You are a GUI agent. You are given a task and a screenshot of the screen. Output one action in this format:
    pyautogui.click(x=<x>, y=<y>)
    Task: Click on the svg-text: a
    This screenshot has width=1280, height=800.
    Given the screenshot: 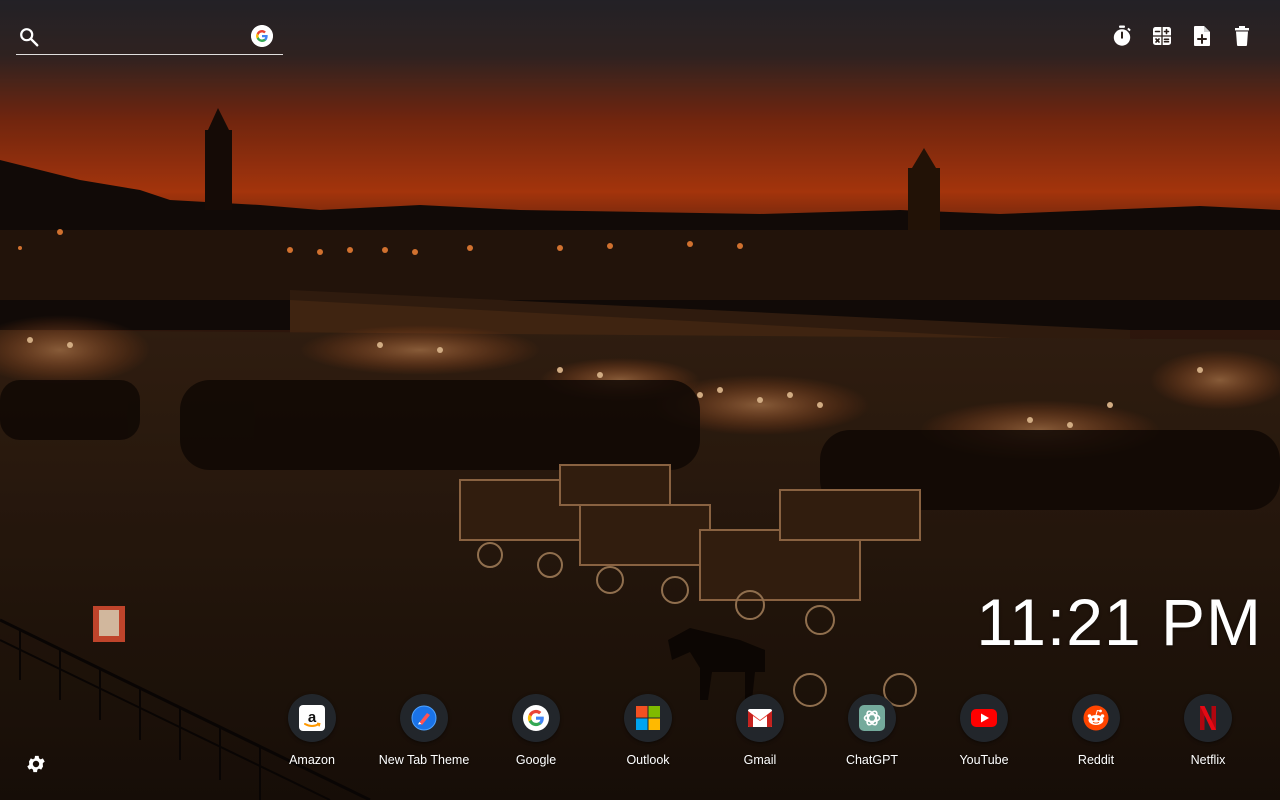 What is the action you would take?
    pyautogui.click(x=312, y=717)
    